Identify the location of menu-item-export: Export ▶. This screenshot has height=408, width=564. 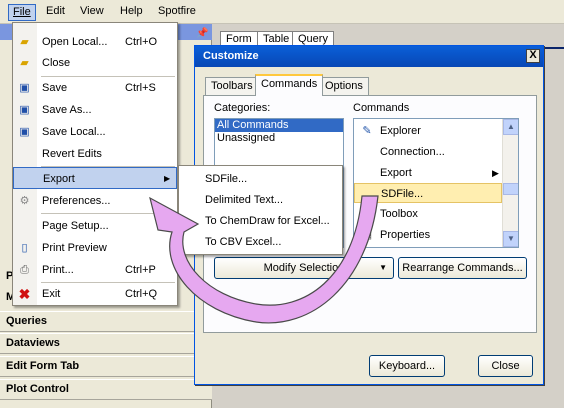
(95, 178).